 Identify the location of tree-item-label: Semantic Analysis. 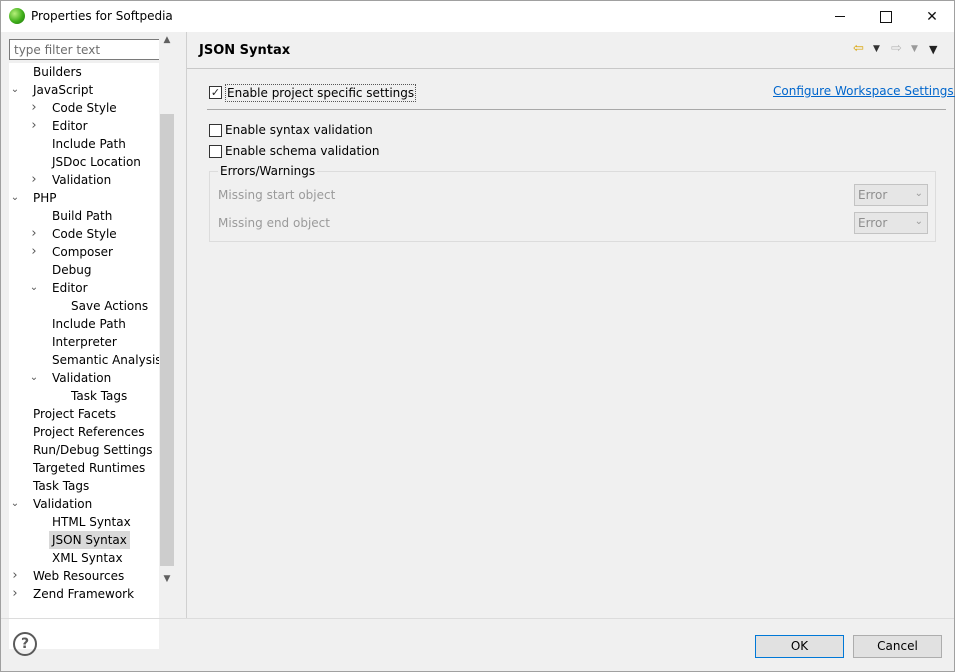
(105, 360).